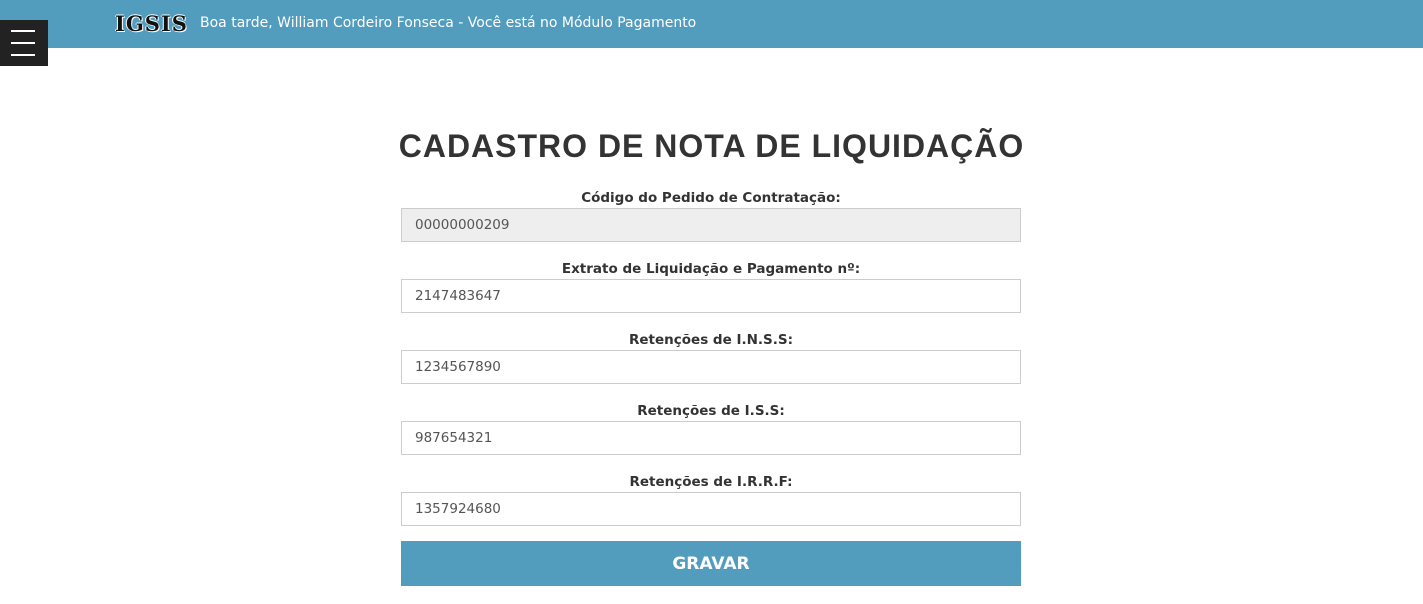 The height and width of the screenshot is (604, 1423). What do you see at coordinates (711, 225) in the screenshot?
I see `order-code-input` at bounding box center [711, 225].